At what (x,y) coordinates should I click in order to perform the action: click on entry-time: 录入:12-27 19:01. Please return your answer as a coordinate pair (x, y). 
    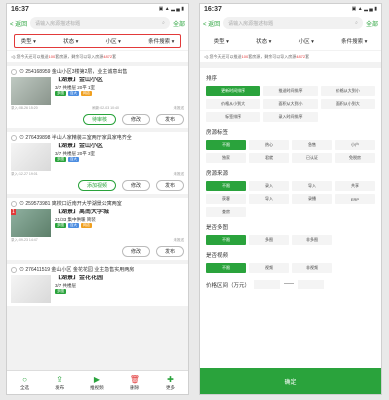
    Looking at the image, I should click on (24, 174).